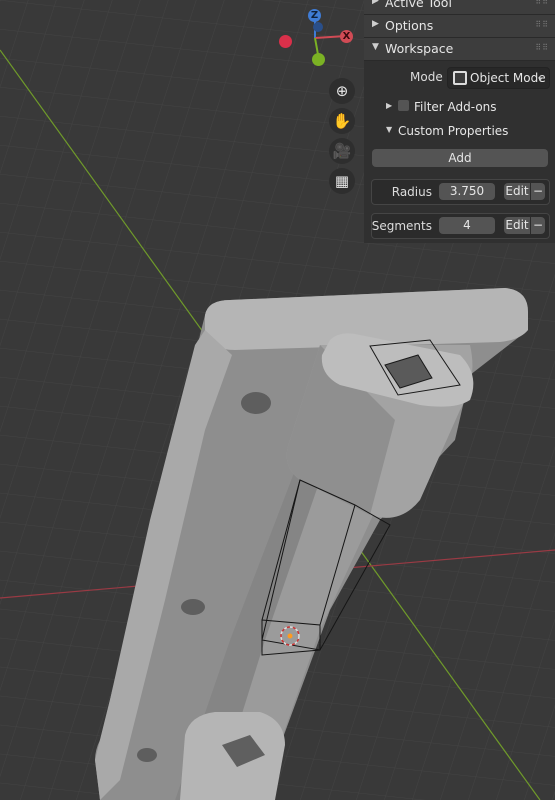  What do you see at coordinates (342, 151) in the screenshot?
I see `camera-icon: 🎥` at bounding box center [342, 151].